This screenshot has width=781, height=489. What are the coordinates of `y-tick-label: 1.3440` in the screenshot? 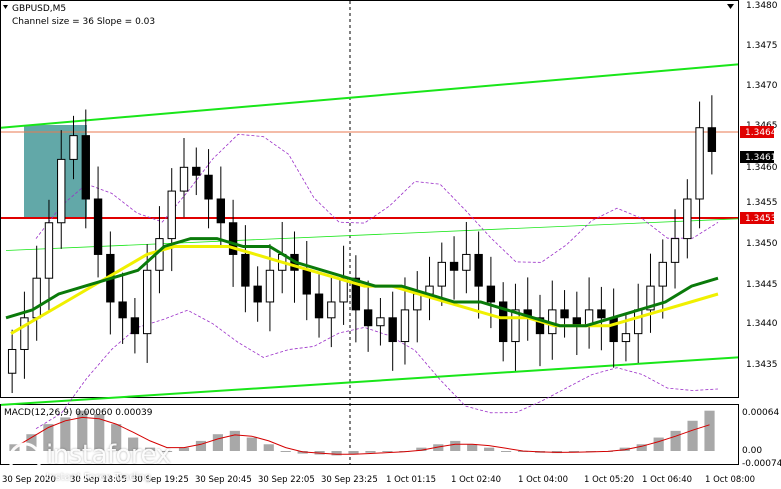 It's located at (762, 324).